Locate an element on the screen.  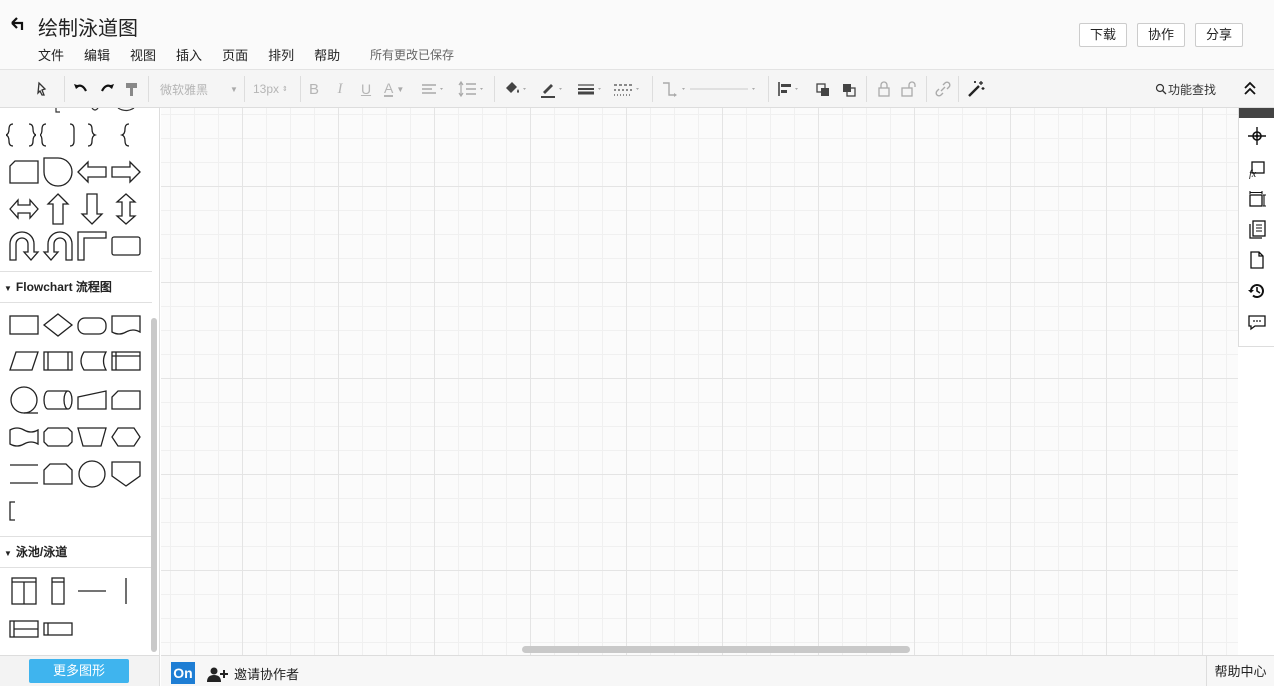
shape-annotation is located at coordinates (13, 511).